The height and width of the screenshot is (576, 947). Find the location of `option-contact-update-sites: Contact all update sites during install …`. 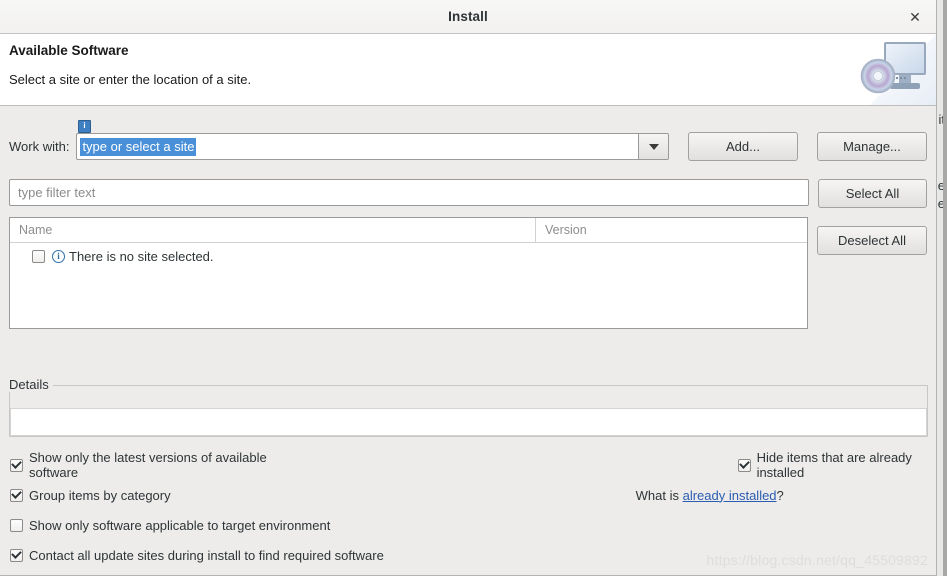

option-contact-update-sites: Contact all update sites during install … is located at coordinates (197, 555).